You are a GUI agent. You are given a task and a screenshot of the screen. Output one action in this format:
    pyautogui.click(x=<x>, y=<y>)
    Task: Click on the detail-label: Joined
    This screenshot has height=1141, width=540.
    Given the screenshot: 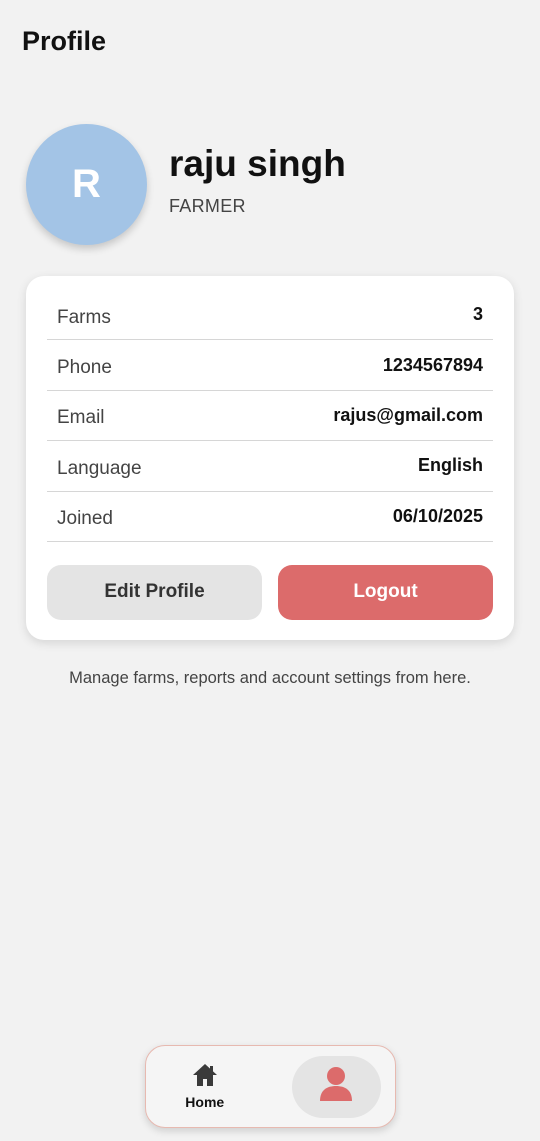 What is the action you would take?
    pyautogui.click(x=85, y=519)
    